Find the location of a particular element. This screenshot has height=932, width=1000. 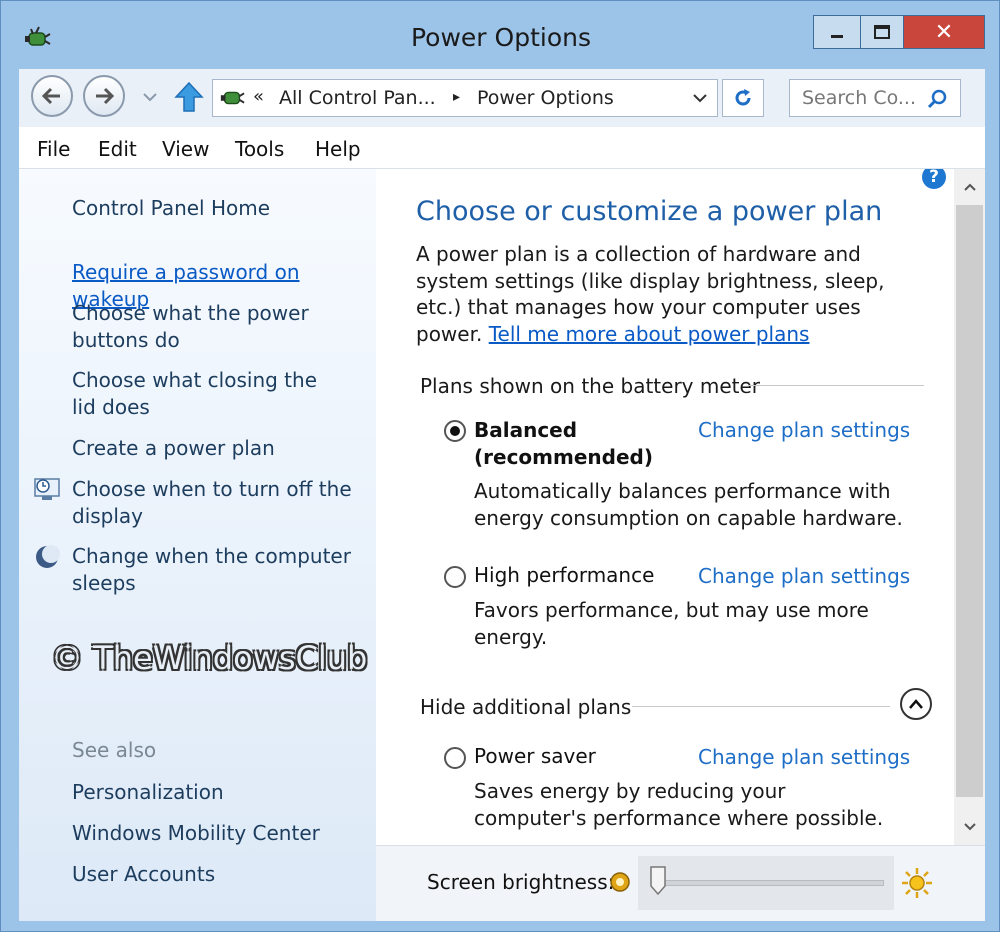

page-title: Choose or customize a power plan is located at coordinates (649, 211).